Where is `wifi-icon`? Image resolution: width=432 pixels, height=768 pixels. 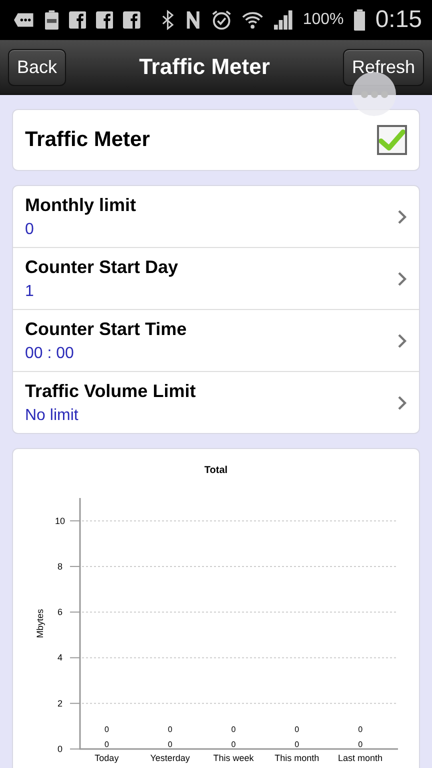 wifi-icon is located at coordinates (253, 20).